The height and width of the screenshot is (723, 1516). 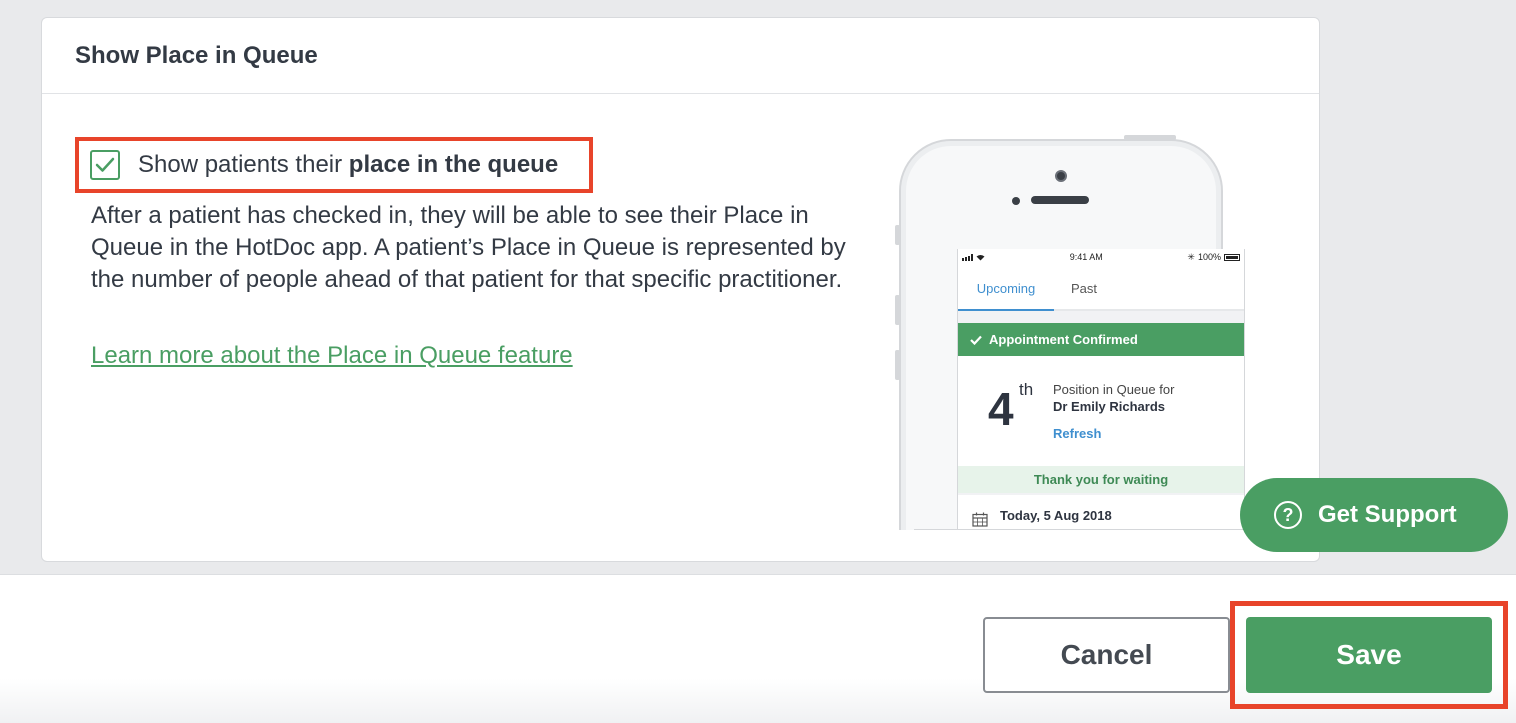 I want to click on card-title: Show Place in Queue, so click(x=680, y=56).